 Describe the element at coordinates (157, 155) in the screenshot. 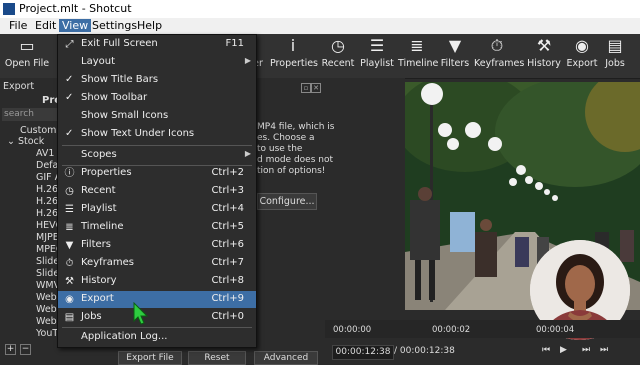

I see `menu-item-scopes: Scopes ▶` at that location.